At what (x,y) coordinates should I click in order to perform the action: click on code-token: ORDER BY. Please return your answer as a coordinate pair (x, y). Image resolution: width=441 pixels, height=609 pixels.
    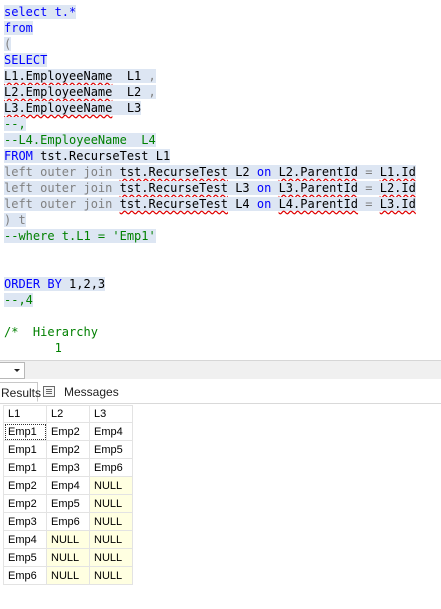
    Looking at the image, I should click on (37, 284).